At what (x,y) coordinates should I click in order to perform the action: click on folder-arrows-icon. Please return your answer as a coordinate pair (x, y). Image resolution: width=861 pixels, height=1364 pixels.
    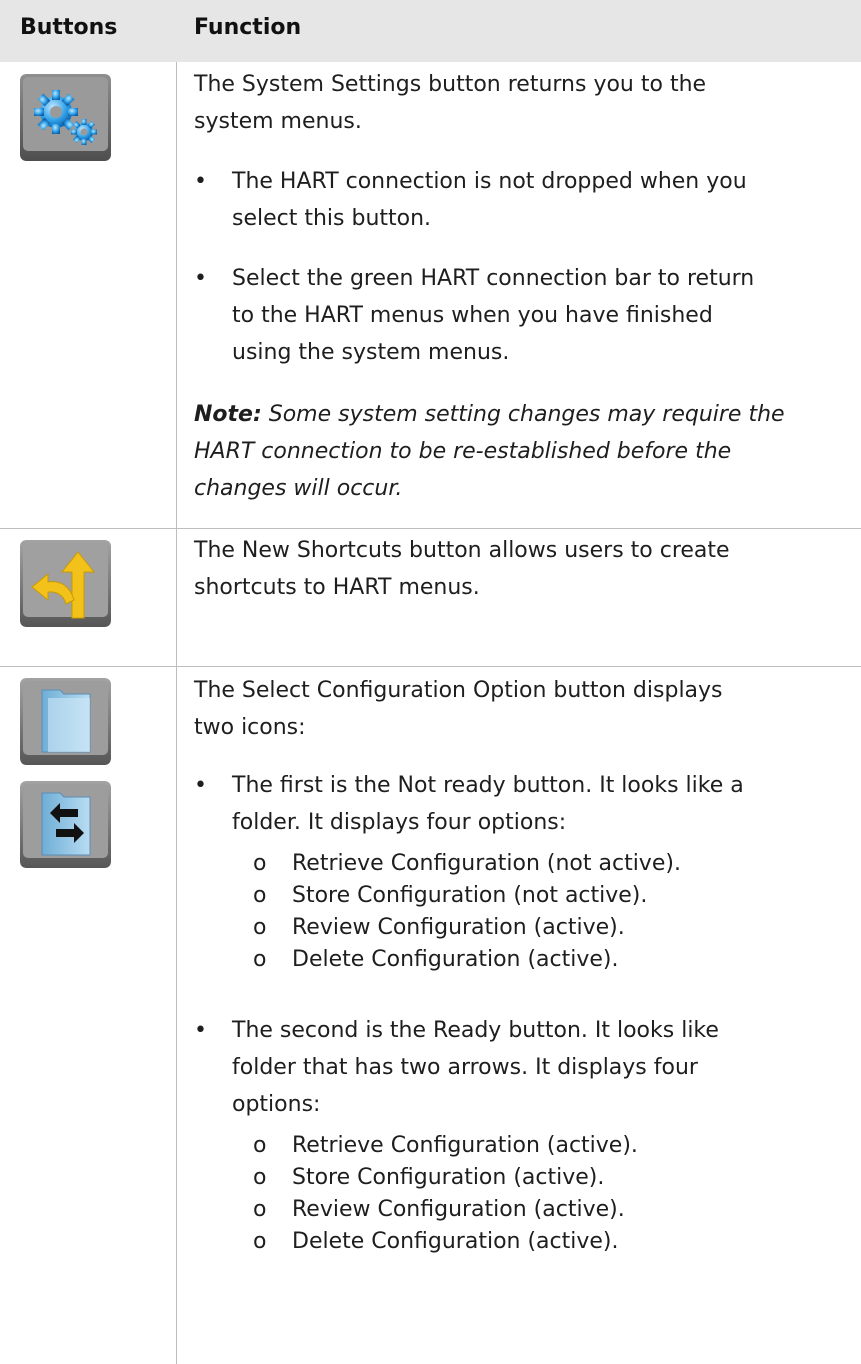
    Looking at the image, I should click on (65, 824).